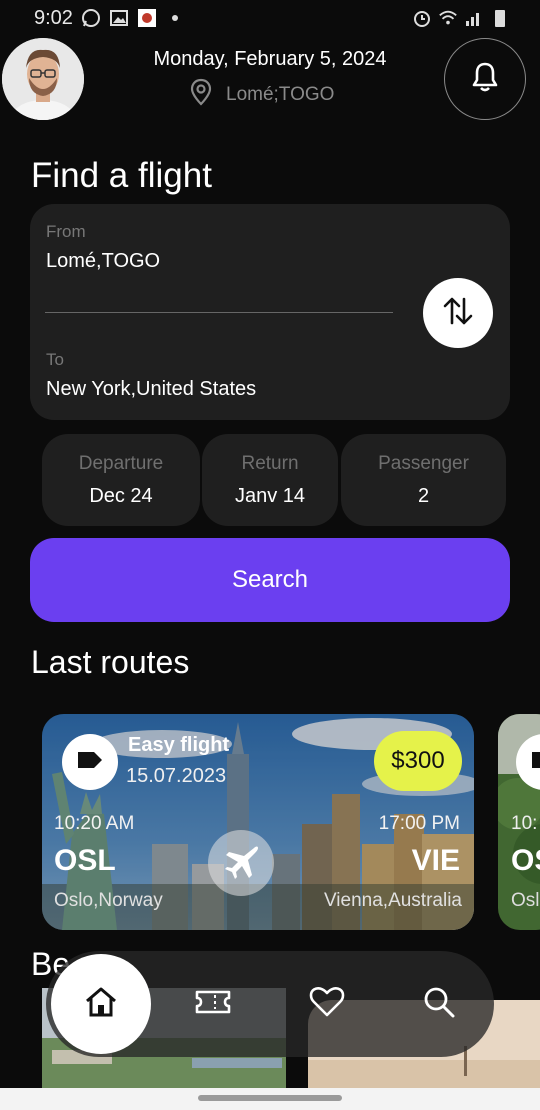 The width and height of the screenshot is (540, 1110). I want to click on status-bar: 9:02, so click(270, 18).